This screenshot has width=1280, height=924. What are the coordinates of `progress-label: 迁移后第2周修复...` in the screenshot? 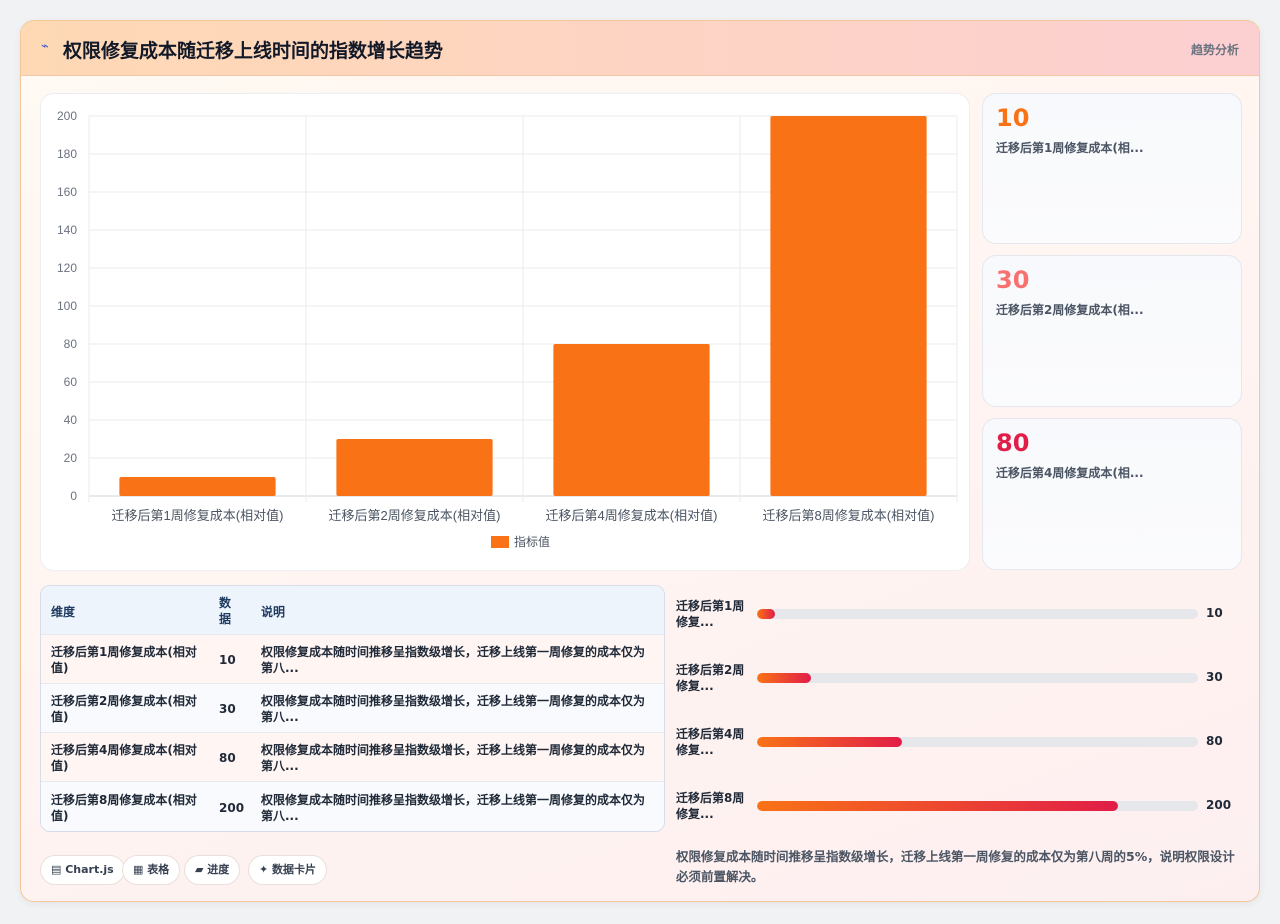 It's located at (710, 678).